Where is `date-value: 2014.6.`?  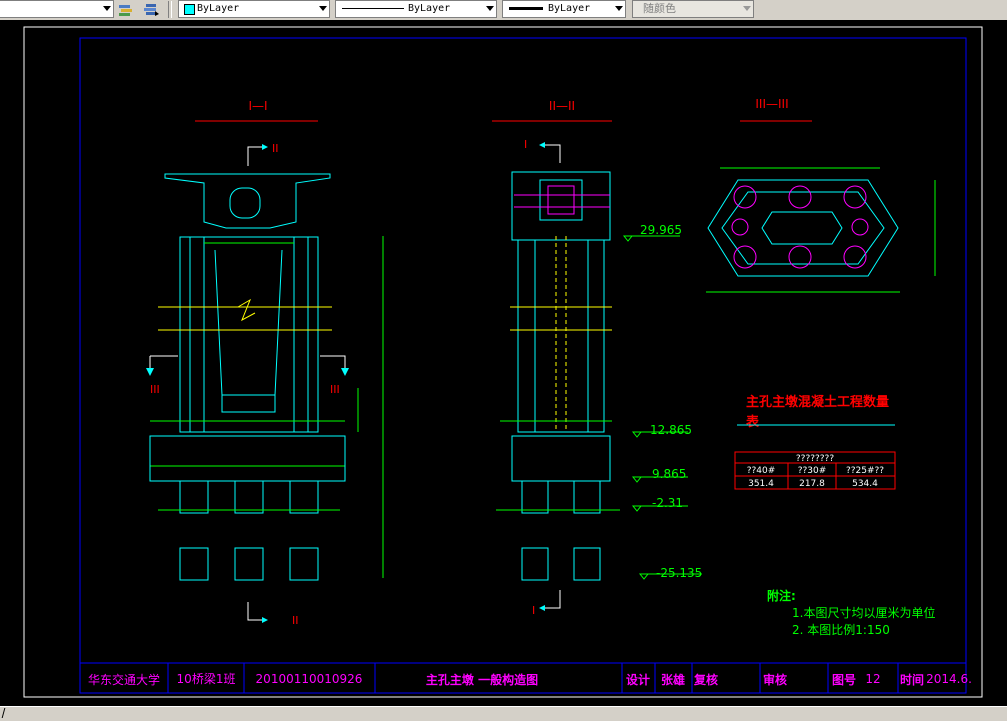
date-value: 2014.6. is located at coordinates (949, 679).